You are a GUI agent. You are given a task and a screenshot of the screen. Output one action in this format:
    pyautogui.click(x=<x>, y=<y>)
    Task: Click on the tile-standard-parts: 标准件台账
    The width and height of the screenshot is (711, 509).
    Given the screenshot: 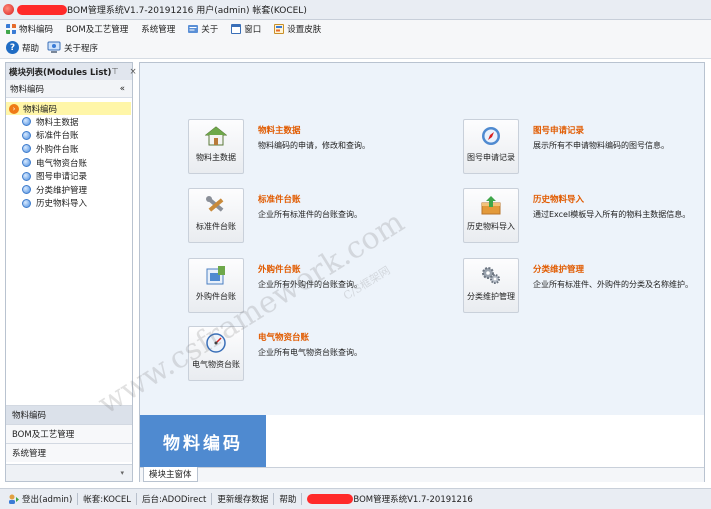 What is the action you would take?
    pyautogui.click(x=216, y=215)
    